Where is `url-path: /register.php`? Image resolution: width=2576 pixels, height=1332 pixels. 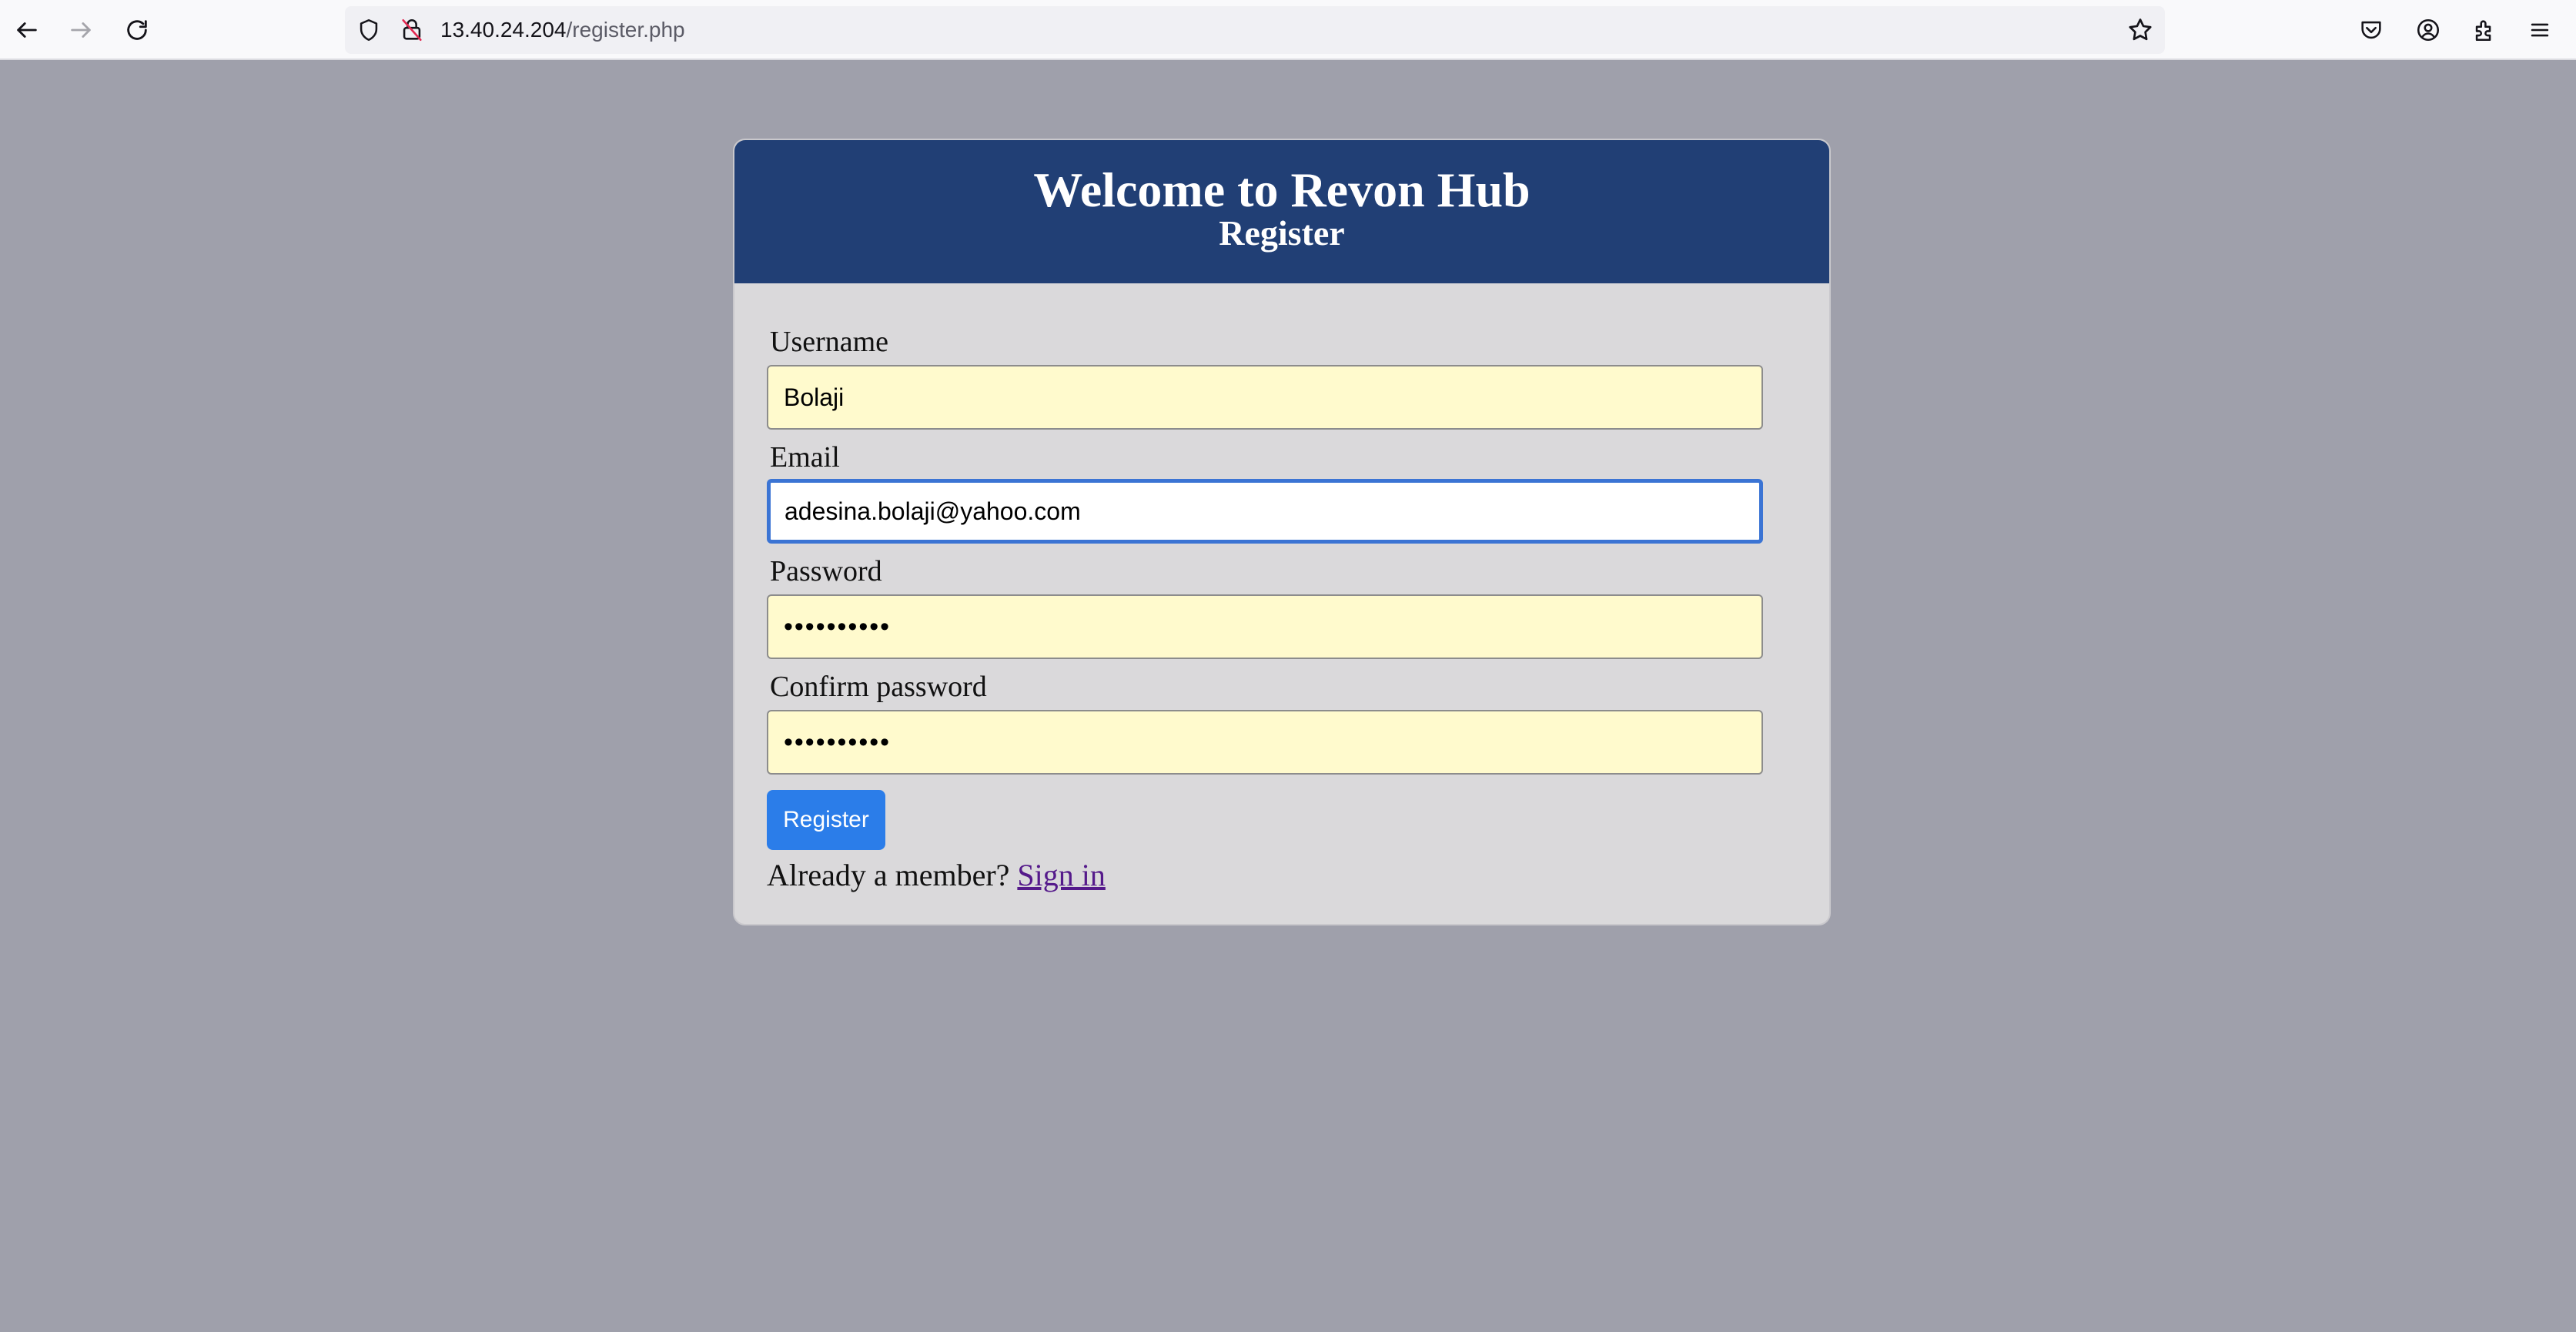
url-path: /register.php is located at coordinates (626, 30).